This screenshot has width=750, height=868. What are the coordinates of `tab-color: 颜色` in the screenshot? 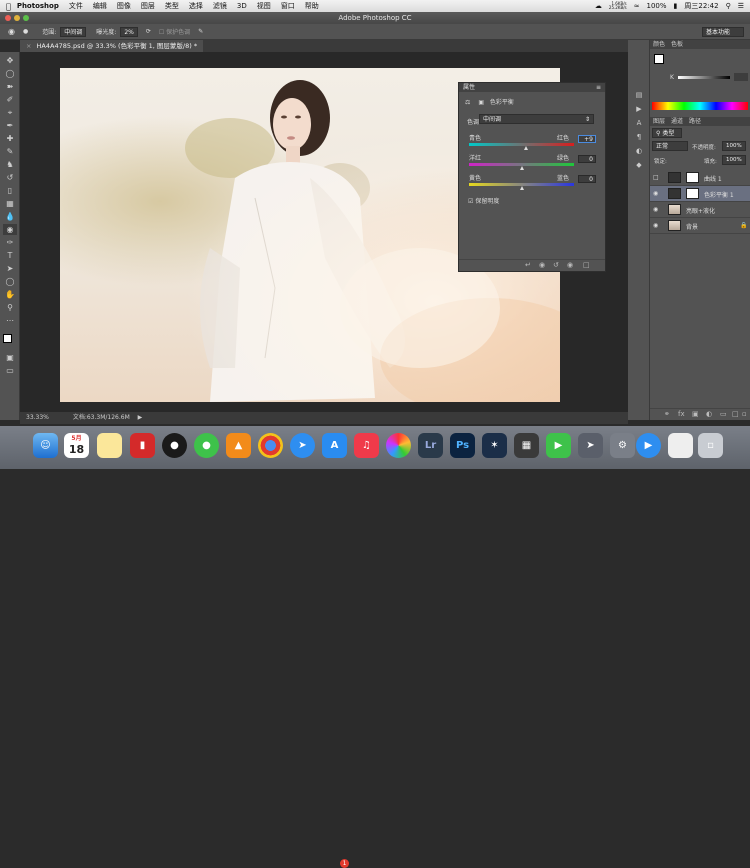 It's located at (659, 44).